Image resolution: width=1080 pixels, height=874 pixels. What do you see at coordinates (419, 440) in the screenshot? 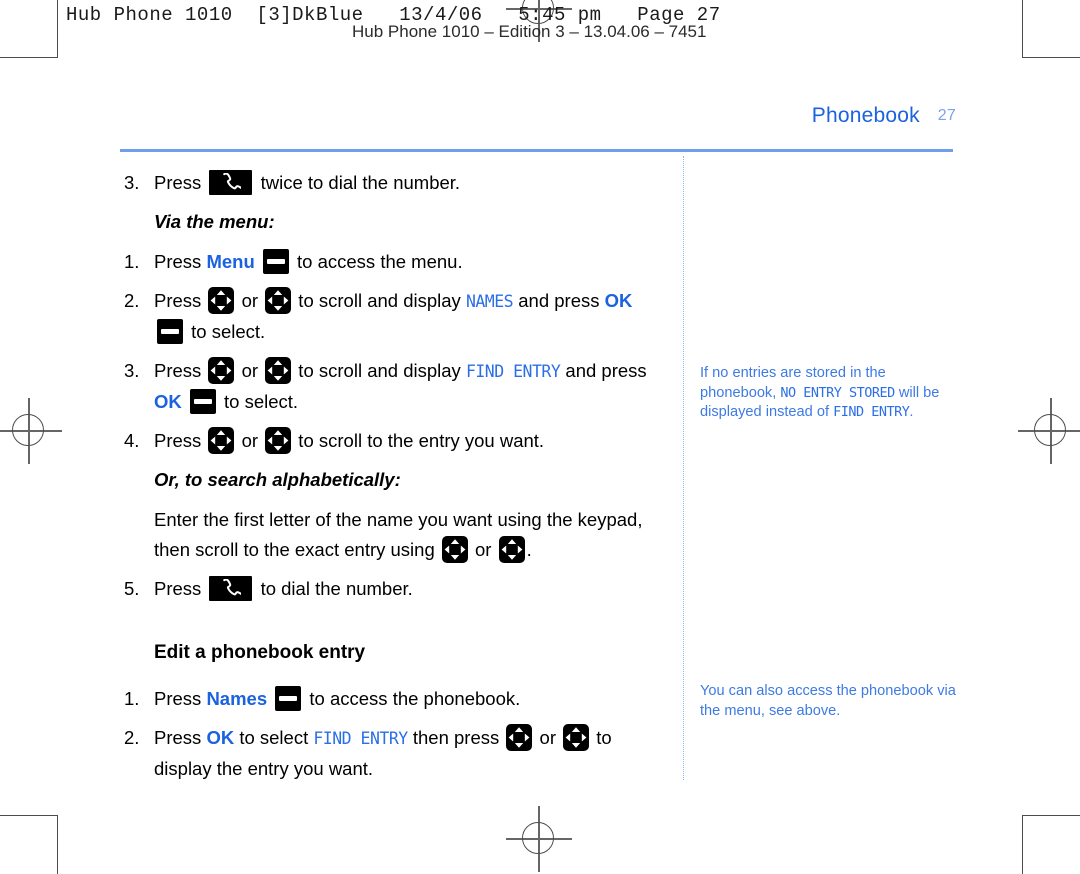
I see `body-text: to scroll to the entry you want.` at bounding box center [419, 440].